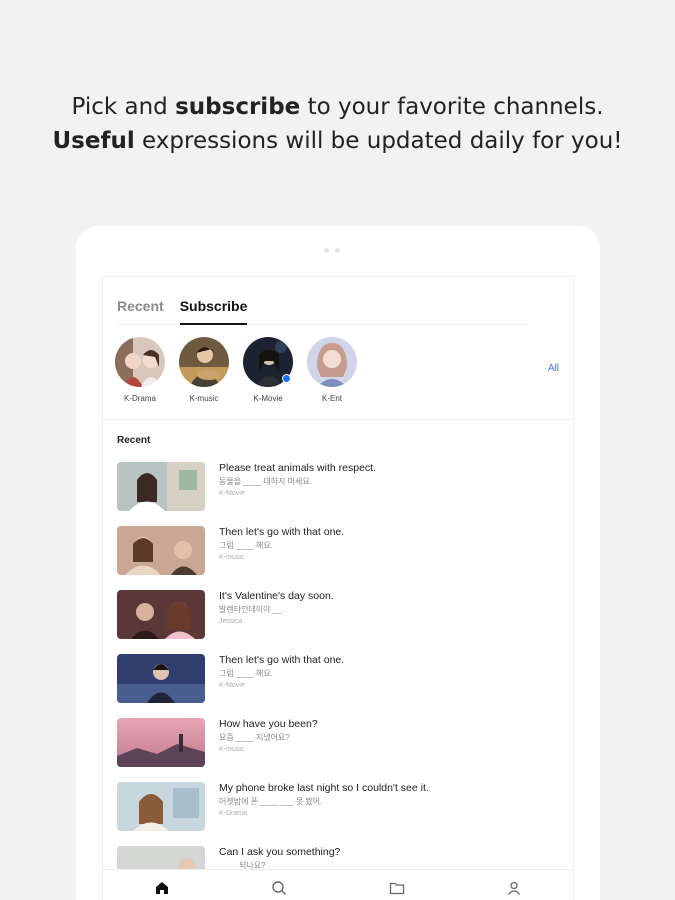 The height and width of the screenshot is (900, 675). What do you see at coordinates (251, 609) in the screenshot?
I see `korean-expression: 발렌타인데이야 __.` at bounding box center [251, 609].